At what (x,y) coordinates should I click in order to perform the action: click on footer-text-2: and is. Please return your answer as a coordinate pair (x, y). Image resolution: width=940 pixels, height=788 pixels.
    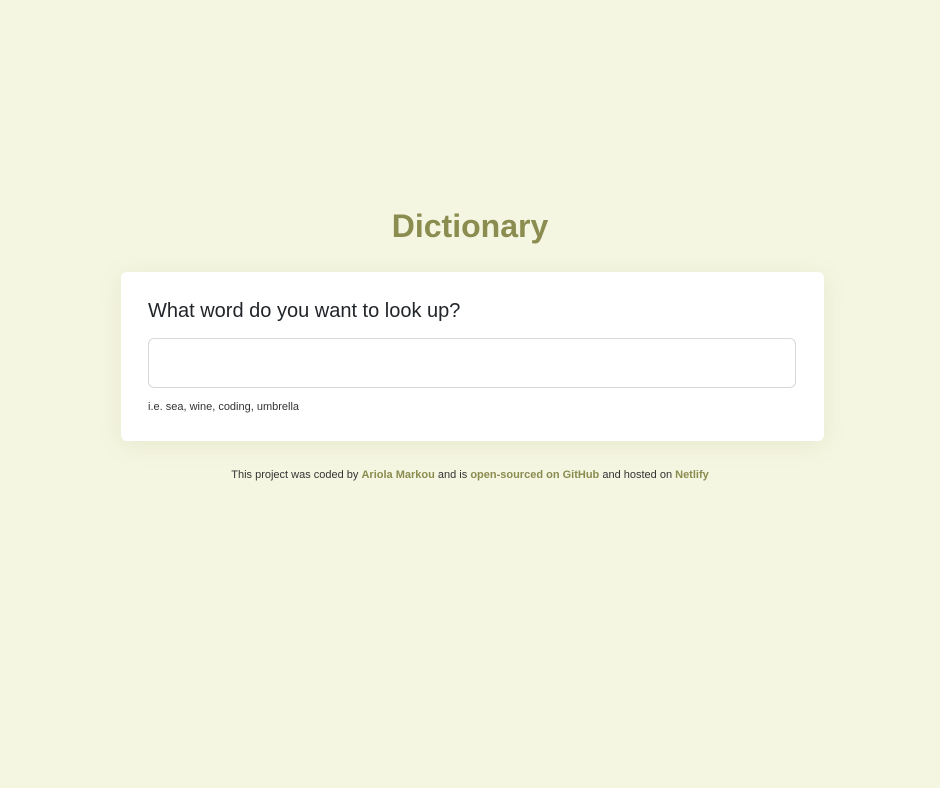
    Looking at the image, I should click on (452, 475).